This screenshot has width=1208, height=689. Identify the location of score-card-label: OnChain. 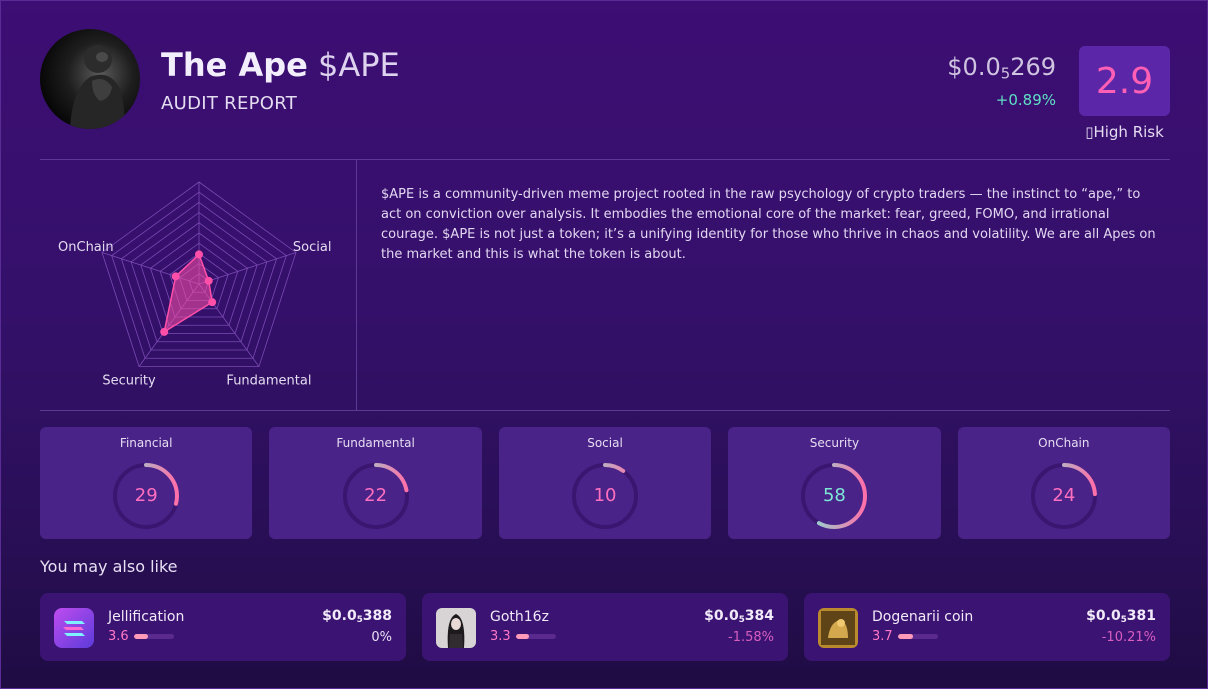
(1064, 443).